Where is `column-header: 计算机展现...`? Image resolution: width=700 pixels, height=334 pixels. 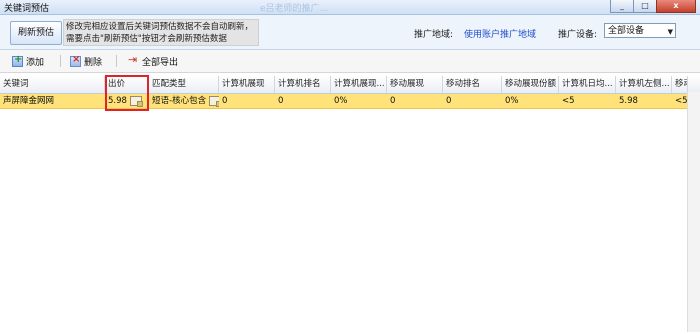 column-header: 计算机展现... is located at coordinates (359, 84).